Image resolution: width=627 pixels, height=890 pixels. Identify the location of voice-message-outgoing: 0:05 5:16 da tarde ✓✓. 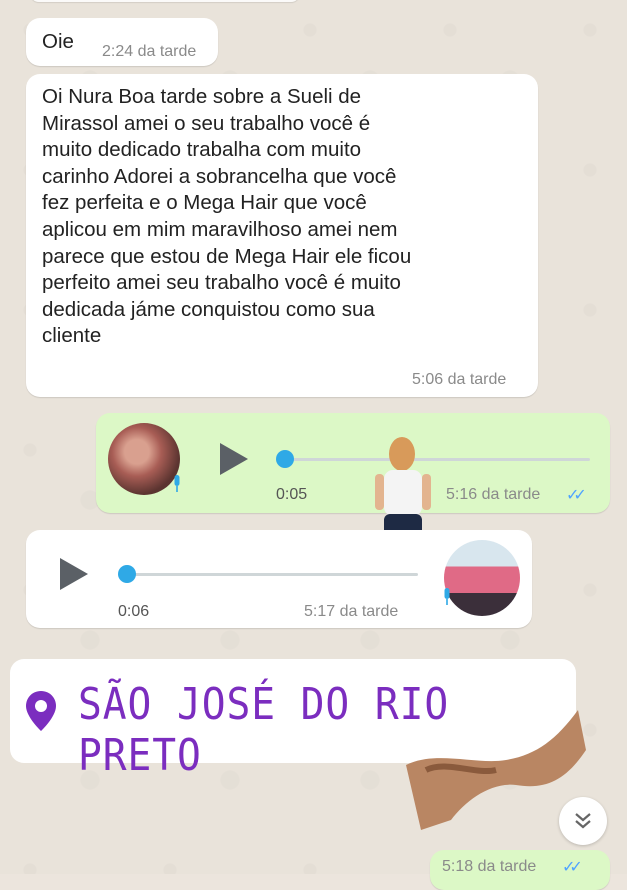
(353, 463).